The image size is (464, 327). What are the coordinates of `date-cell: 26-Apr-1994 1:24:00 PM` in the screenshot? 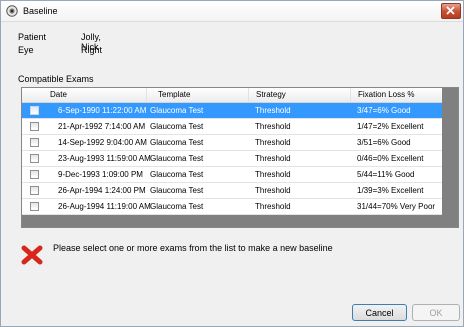 It's located at (102, 190).